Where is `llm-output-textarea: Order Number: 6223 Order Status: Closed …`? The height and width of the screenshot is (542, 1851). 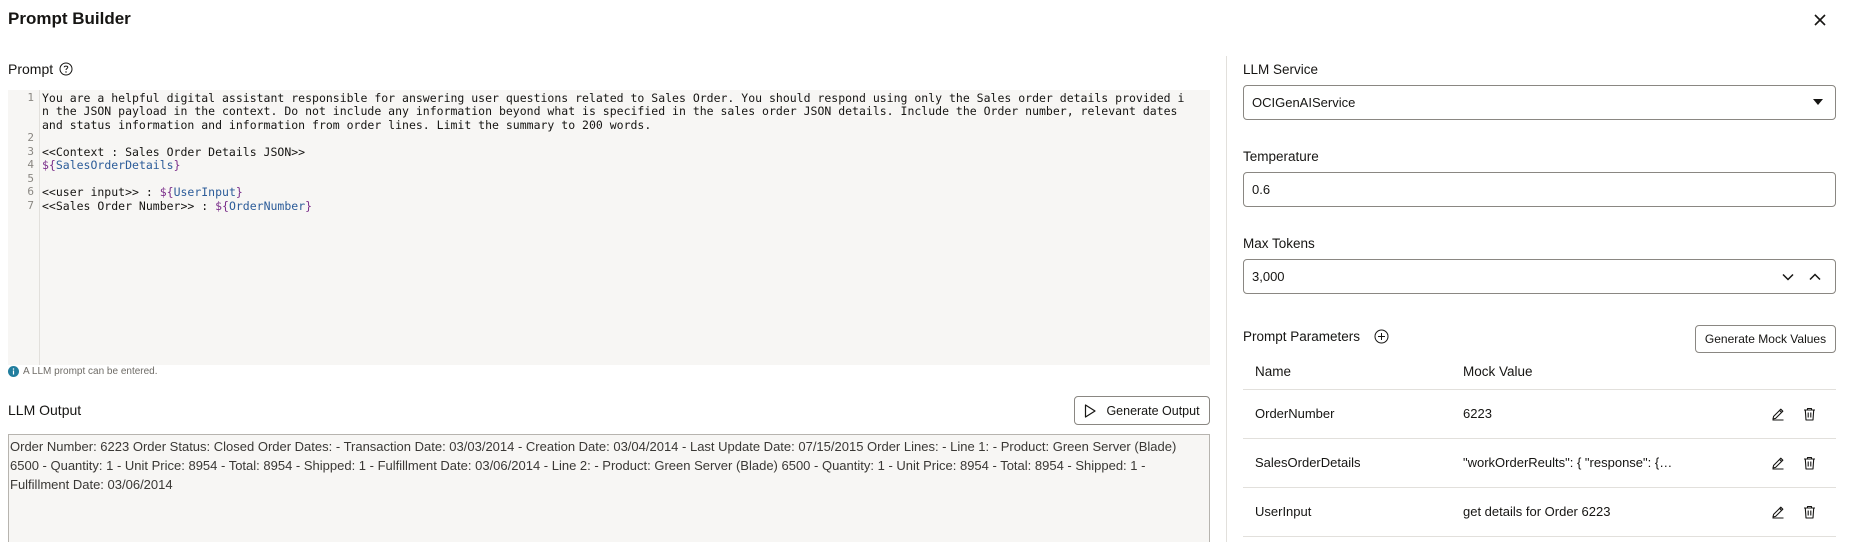 llm-output-textarea: Order Number: 6223 Order Status: Closed … is located at coordinates (609, 488).